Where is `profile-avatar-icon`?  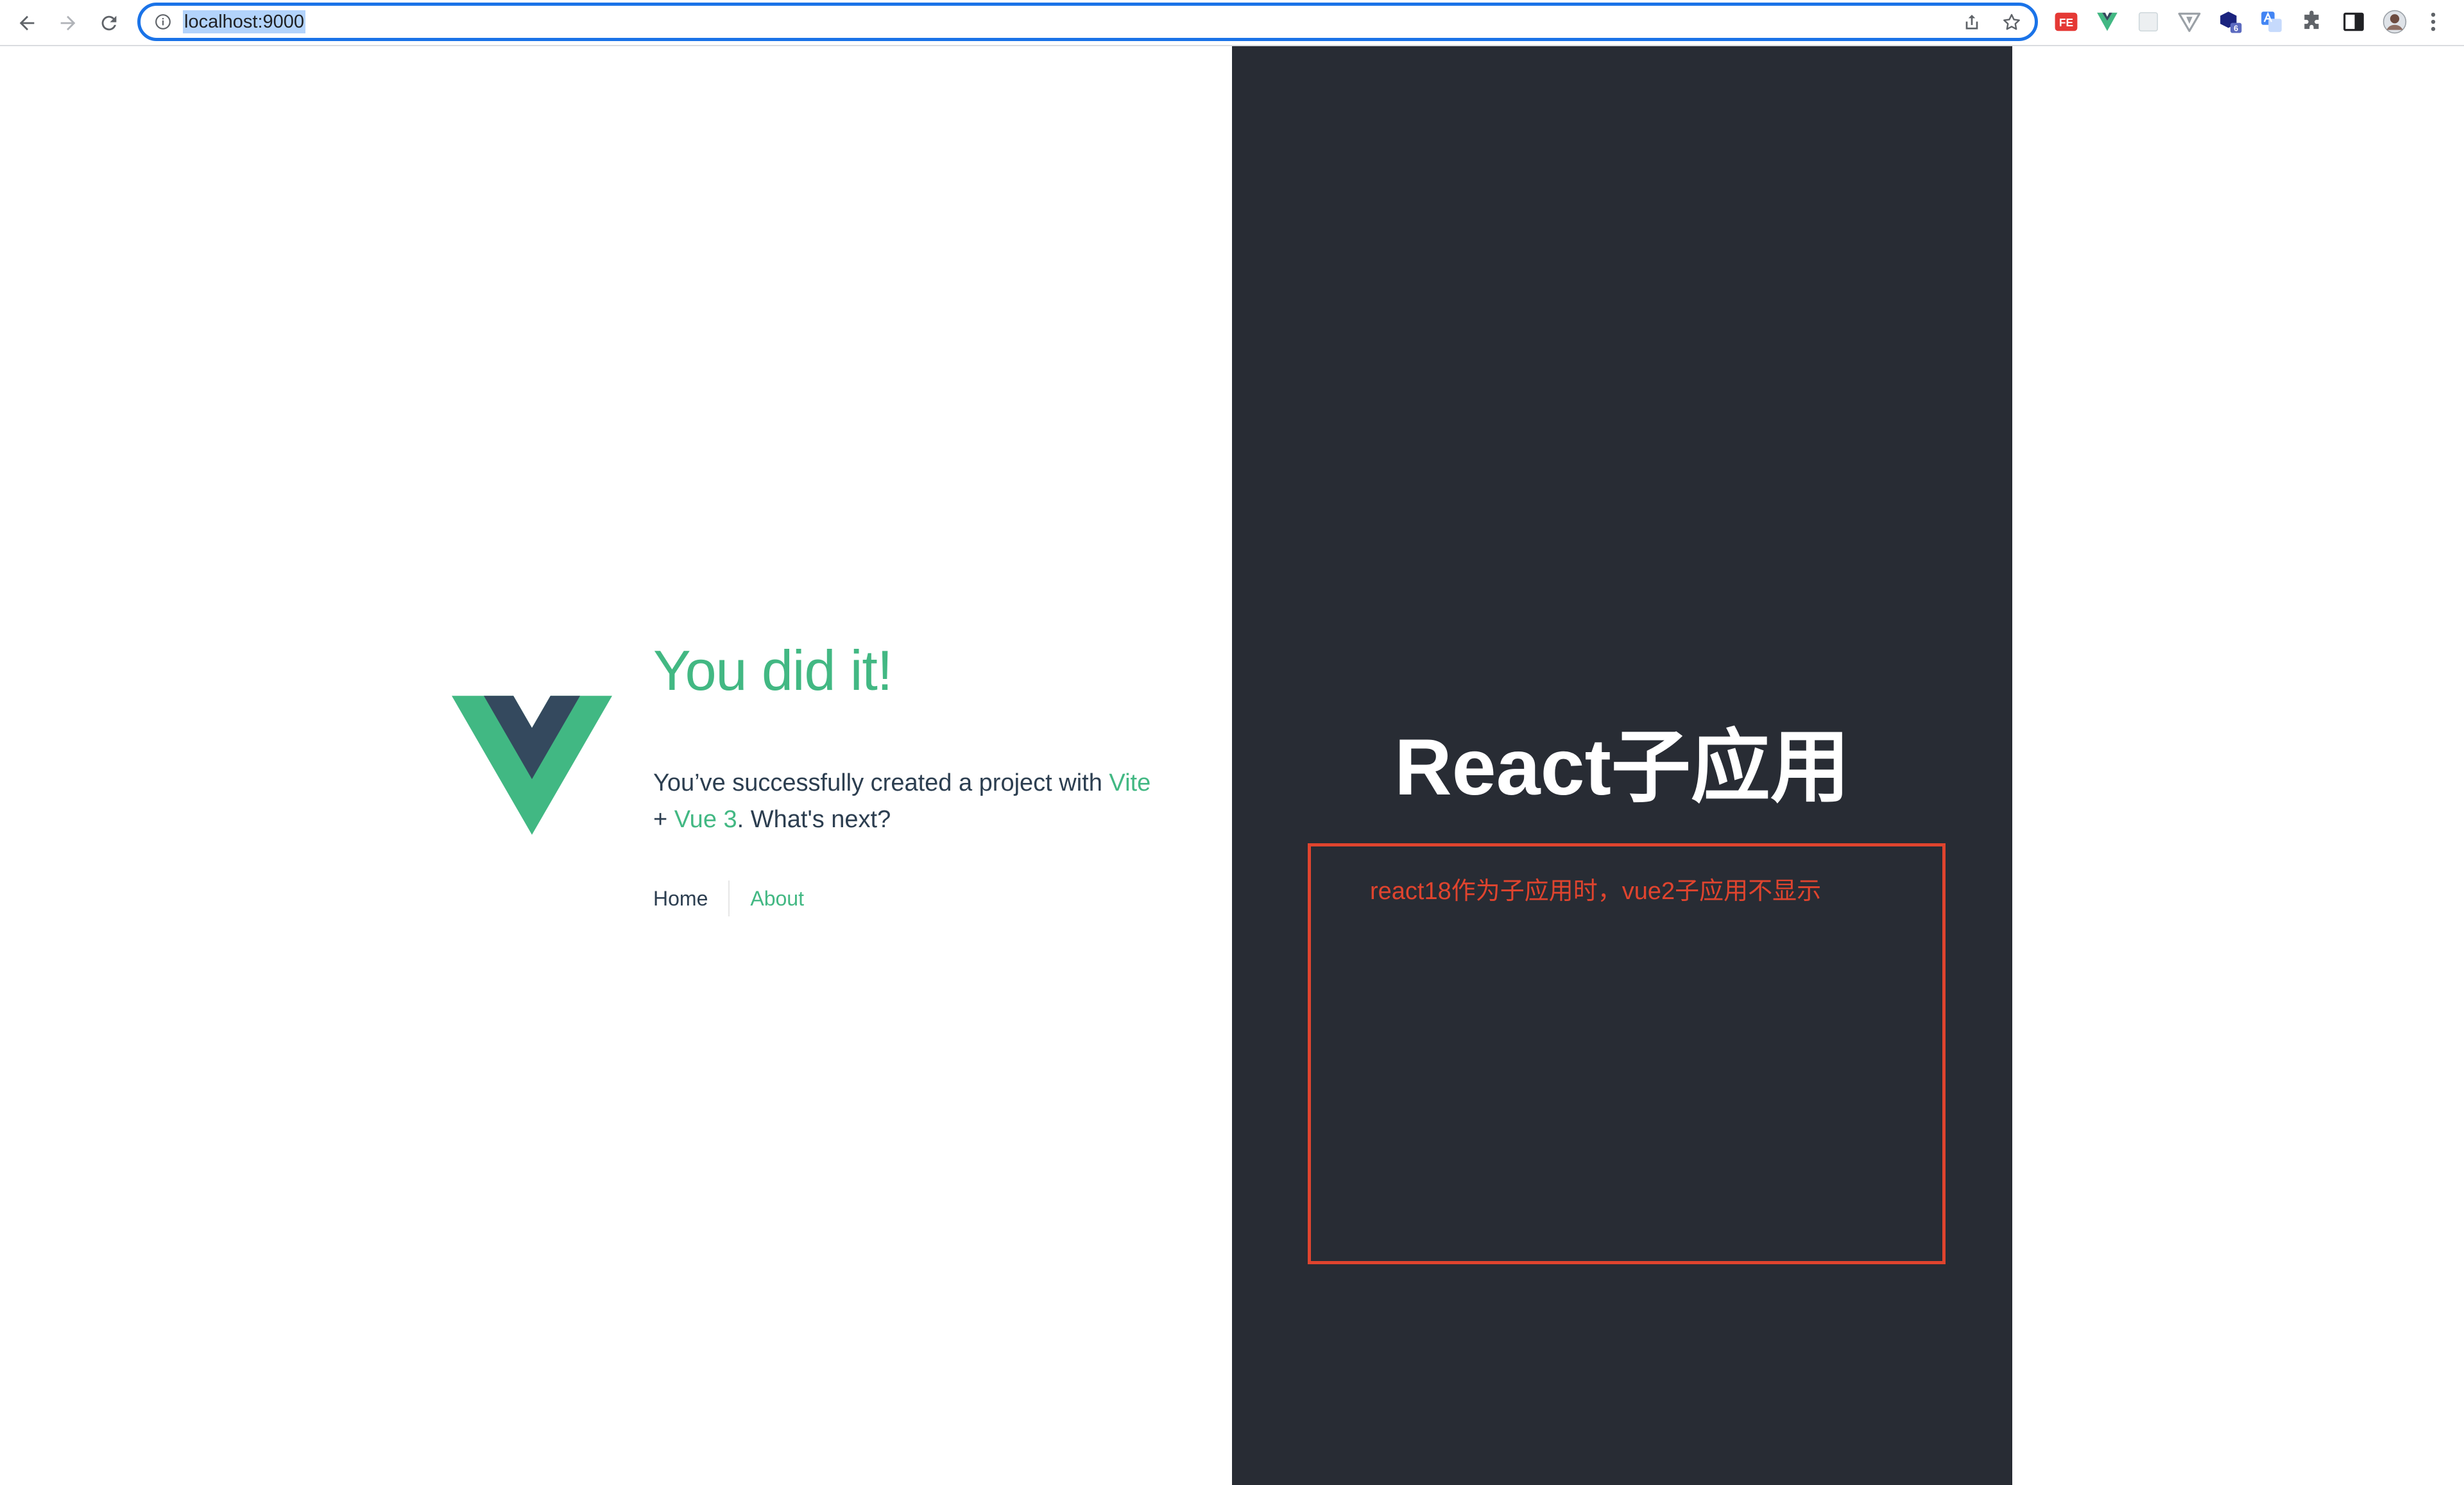 profile-avatar-icon is located at coordinates (2395, 22).